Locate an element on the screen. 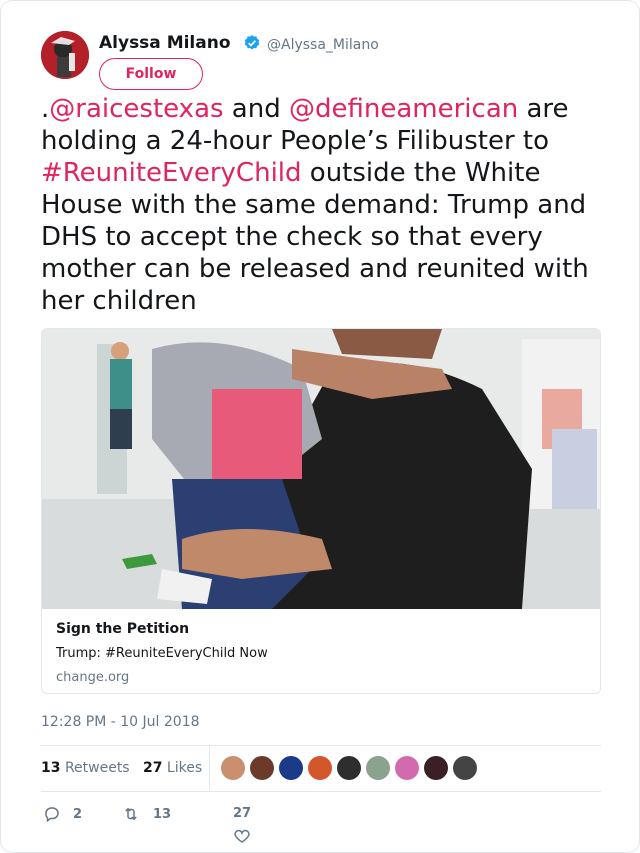  like-action: 27 is located at coordinates (242, 827).